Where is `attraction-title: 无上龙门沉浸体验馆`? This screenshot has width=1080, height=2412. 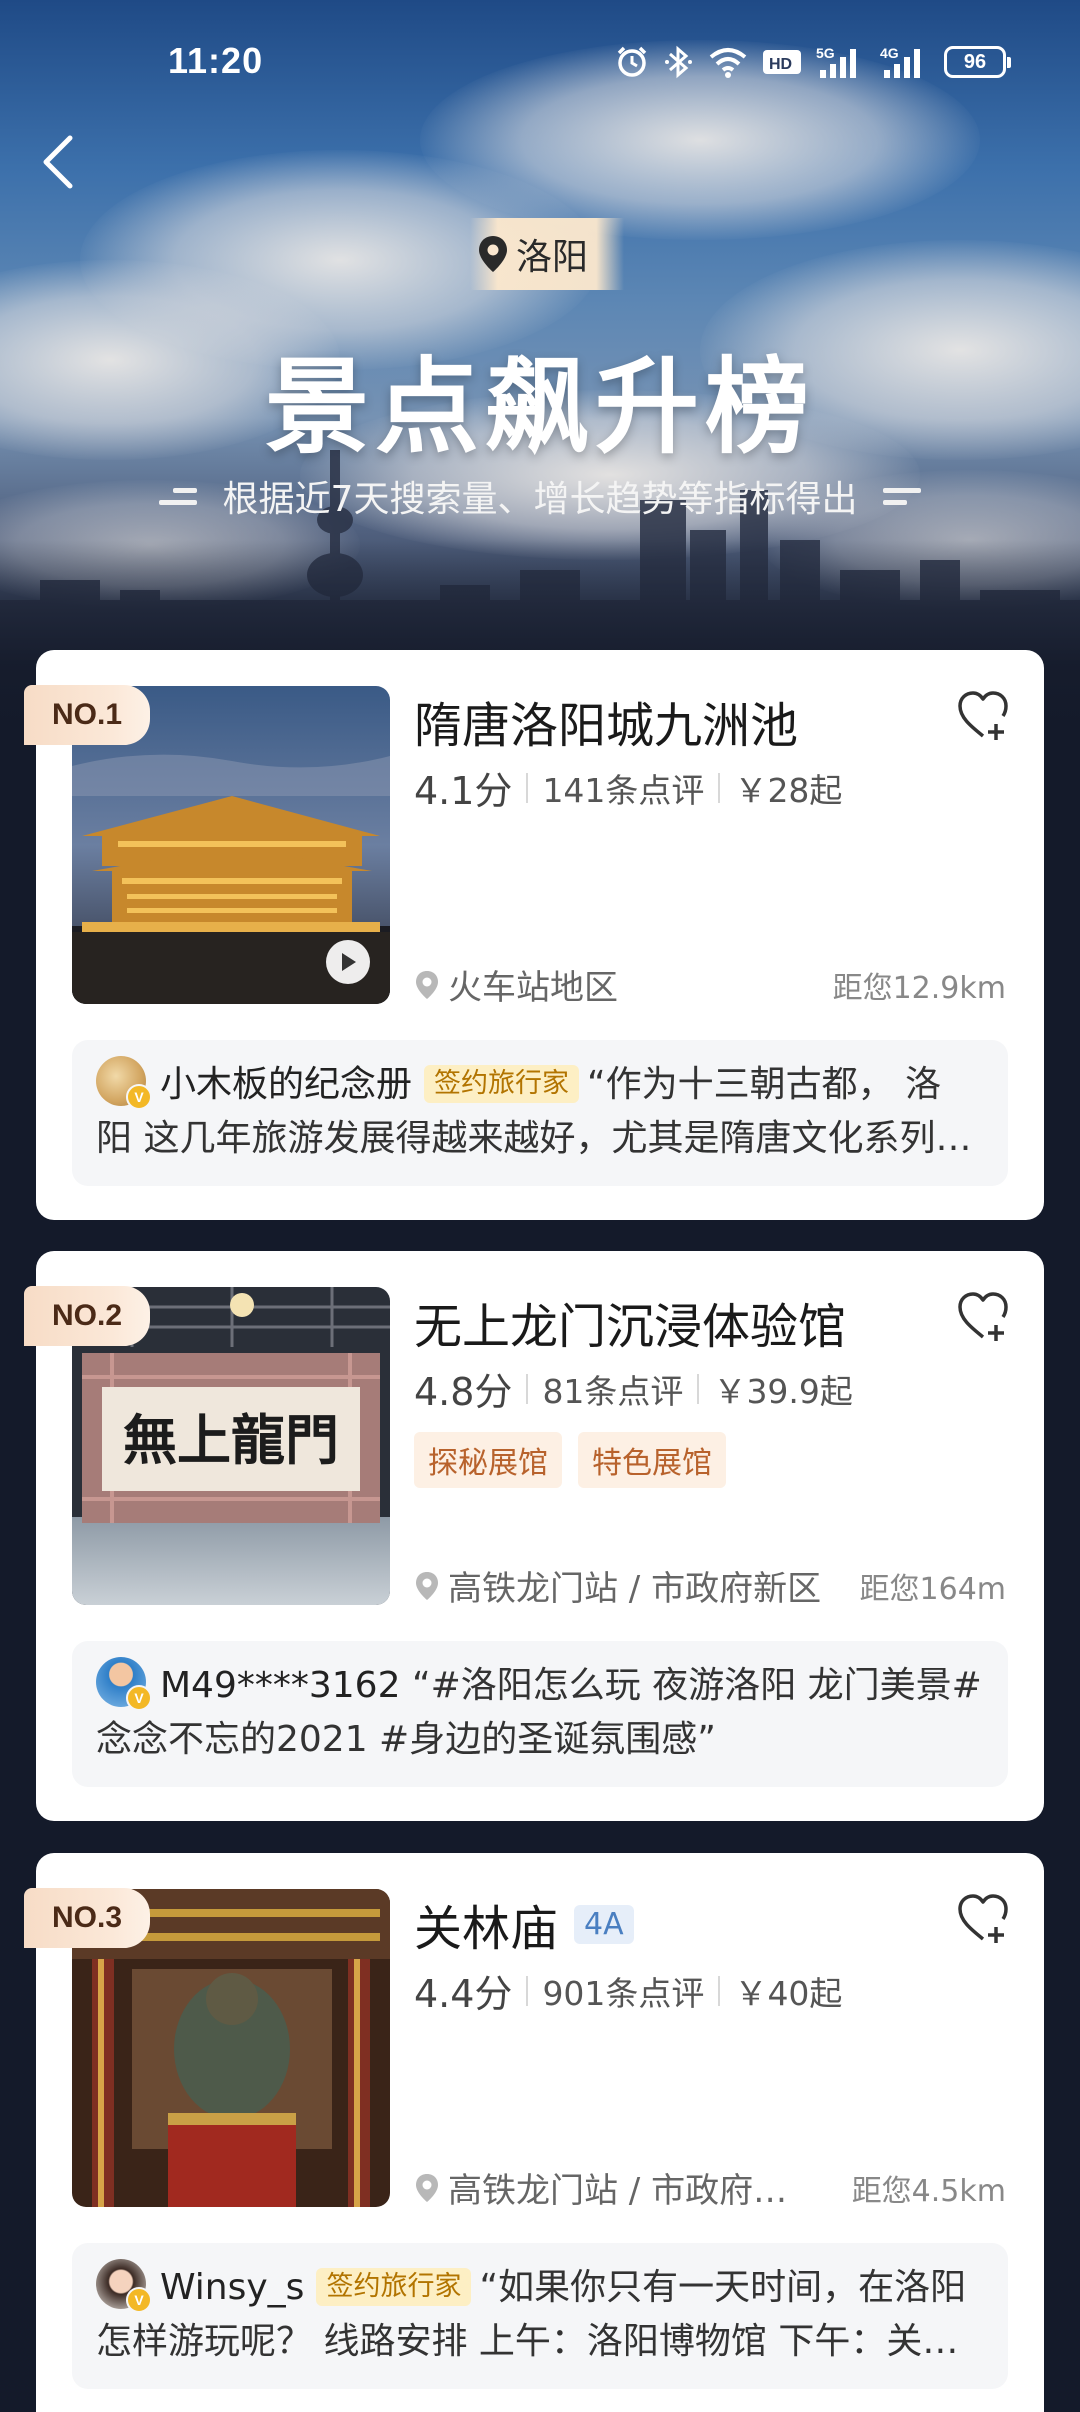
attraction-title: 无上龙门沉浸体验馆 is located at coordinates (630, 1322).